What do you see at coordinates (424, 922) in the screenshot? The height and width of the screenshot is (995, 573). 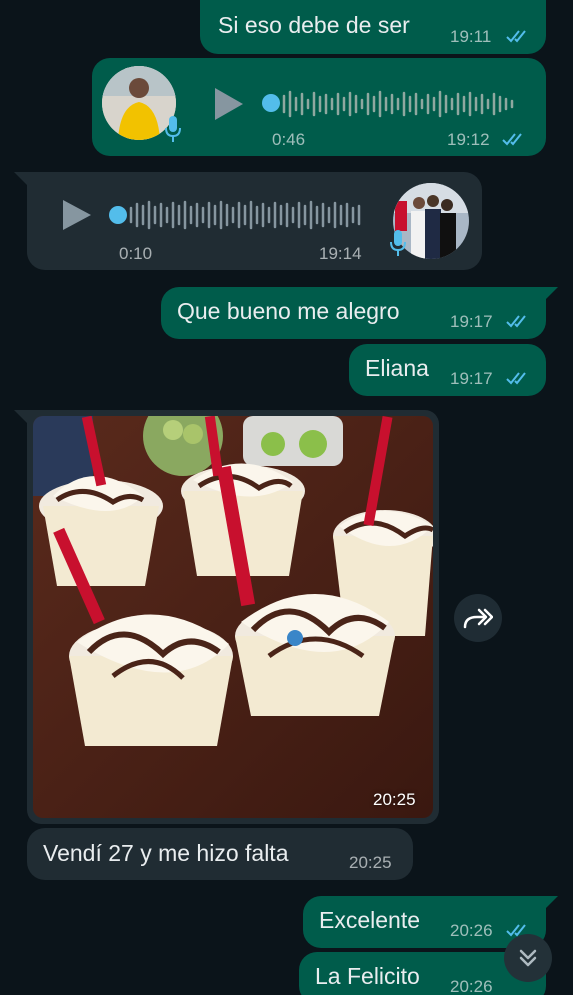 I see `message-bubble-outgoing: Excelente 20:26` at bounding box center [424, 922].